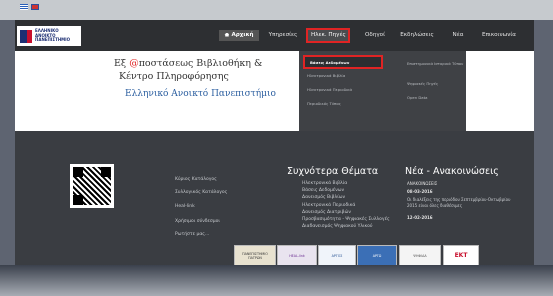  Describe the element at coordinates (323, 190) in the screenshot. I see `topic-link: Βάσεις Δεδομένων` at that location.